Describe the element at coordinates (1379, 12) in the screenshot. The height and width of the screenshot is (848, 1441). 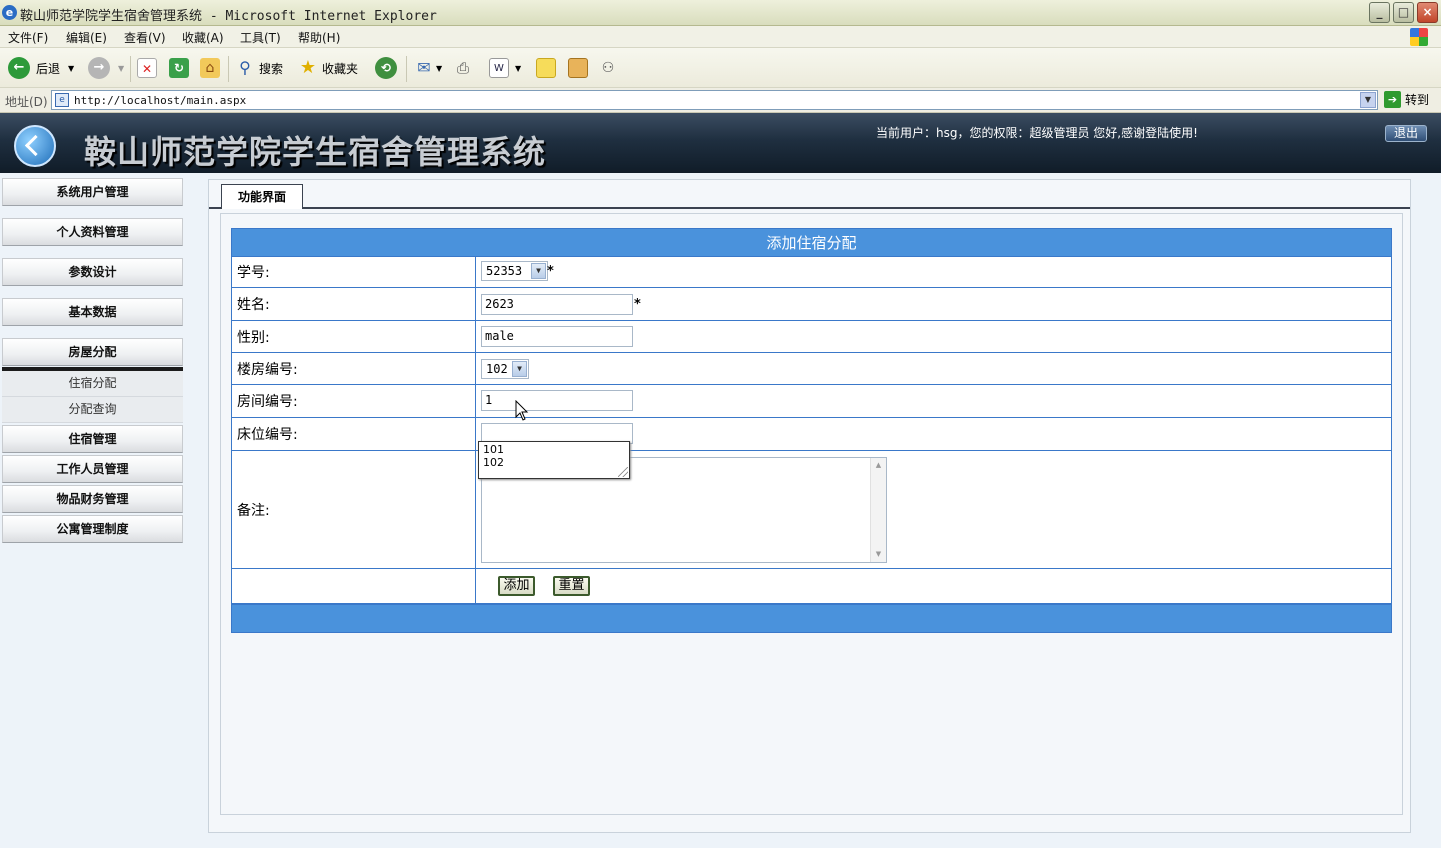
I see `minimize-button: _` at that location.